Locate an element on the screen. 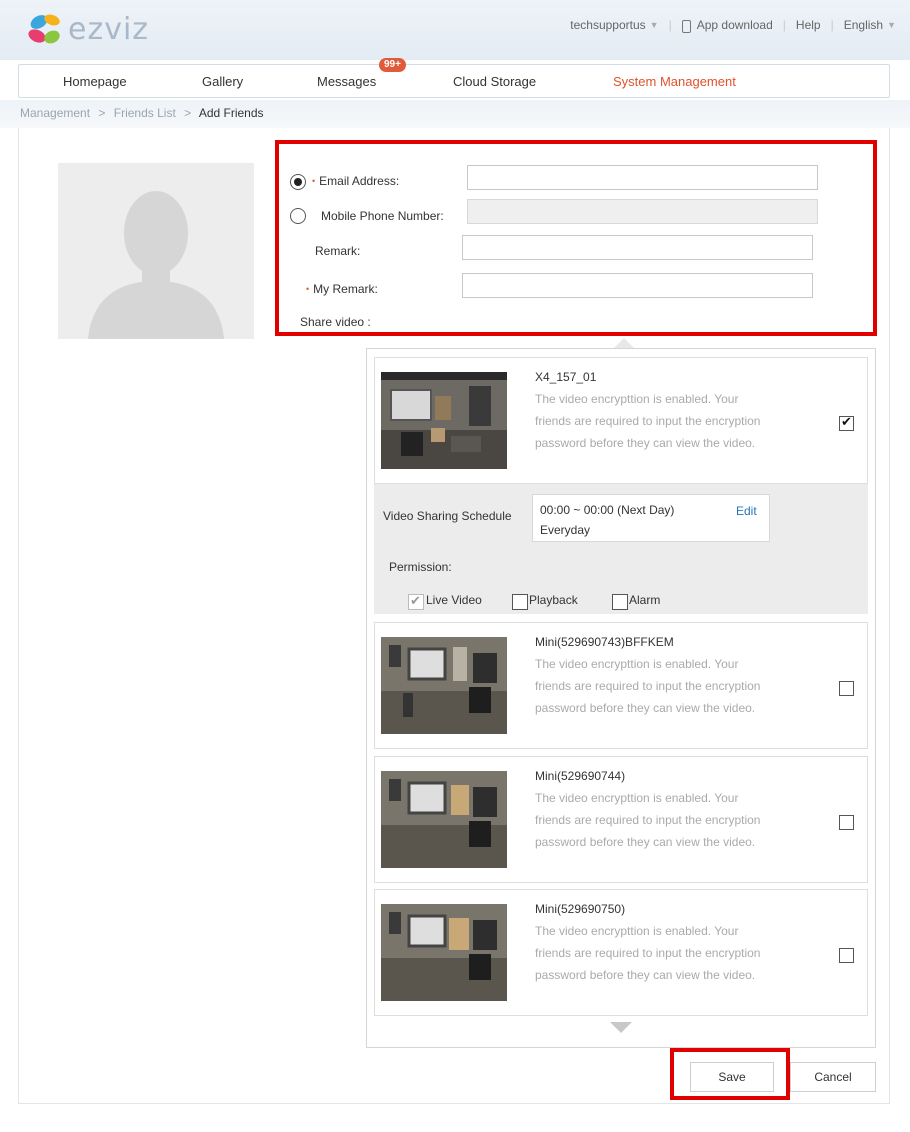  breadcrumb-management: Management is located at coordinates (55, 113).